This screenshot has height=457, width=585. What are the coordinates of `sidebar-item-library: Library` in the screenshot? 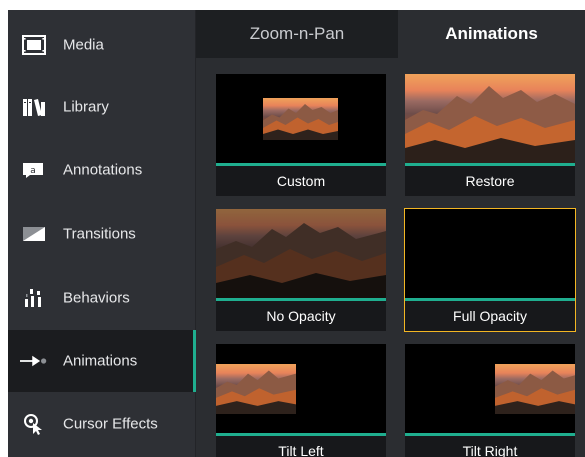 It's located at (102, 107).